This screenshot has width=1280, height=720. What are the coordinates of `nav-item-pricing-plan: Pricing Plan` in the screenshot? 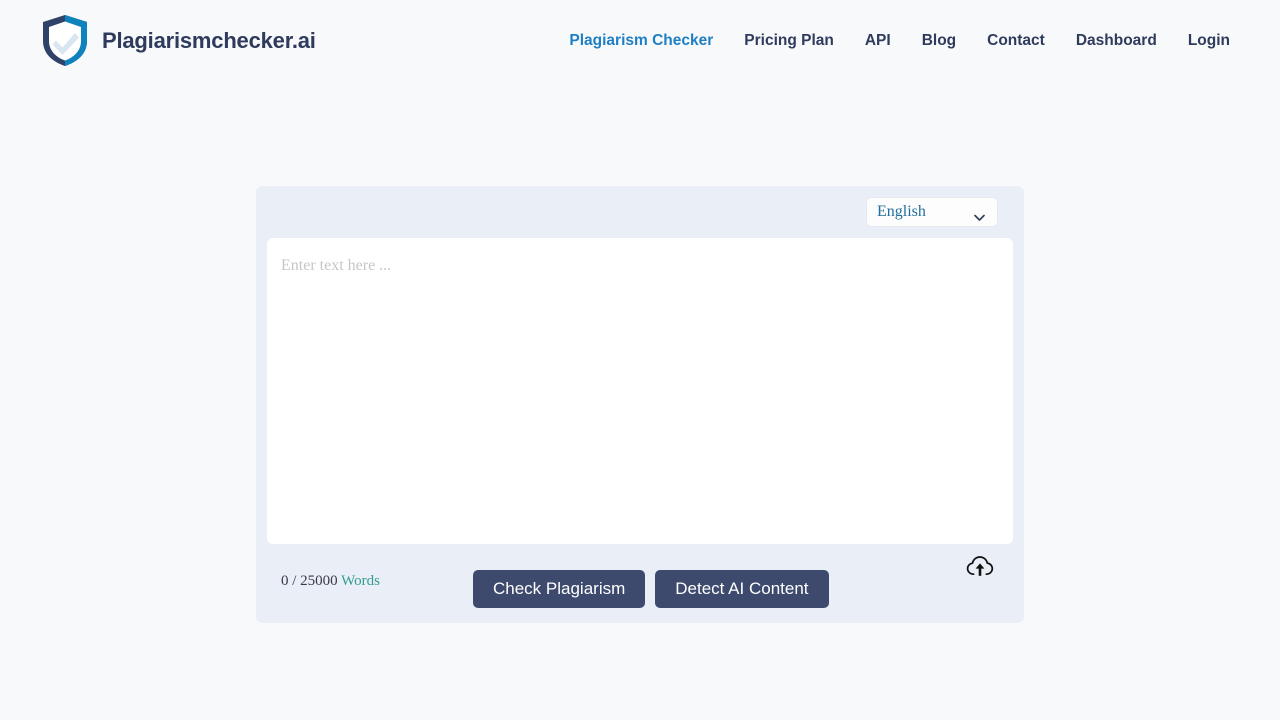 It's located at (789, 40).